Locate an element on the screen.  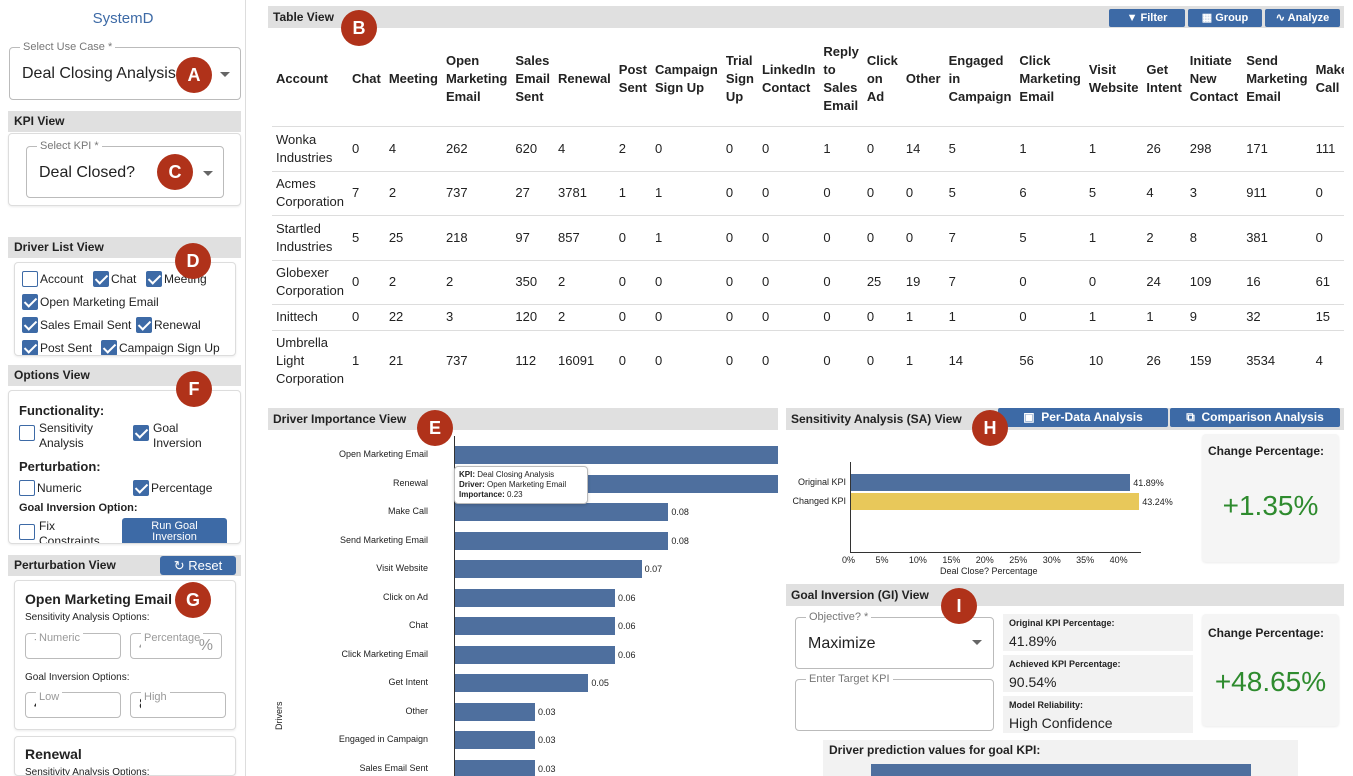
table-cell: 4 is located at coordinates (584, 148).